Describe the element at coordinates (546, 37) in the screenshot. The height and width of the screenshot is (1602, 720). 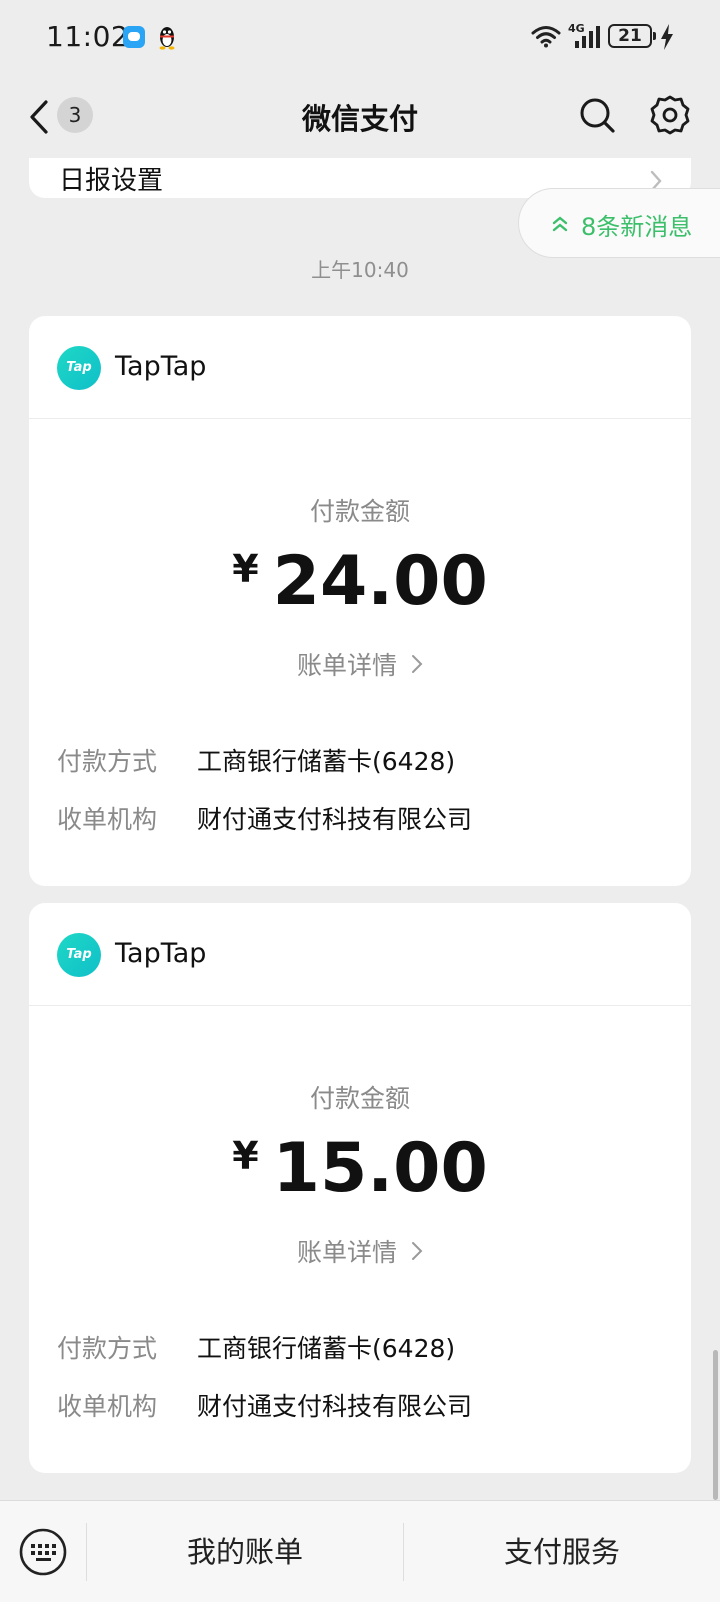
I see `wifi-icon` at that location.